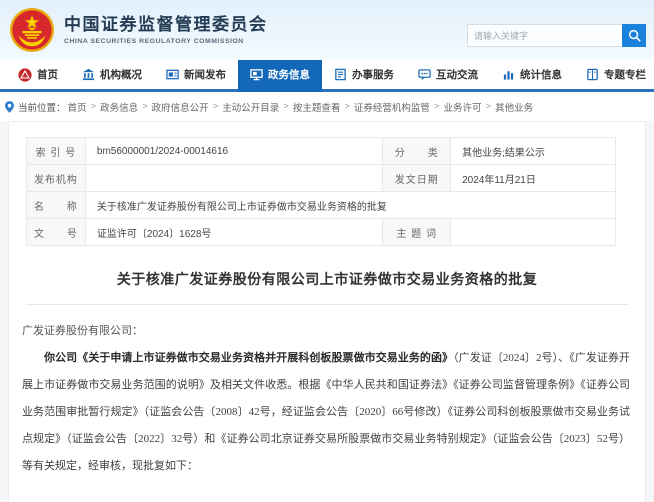 This screenshot has height=502, width=654. What do you see at coordinates (32, 30) in the screenshot?
I see `national-emblem-icon` at bounding box center [32, 30].